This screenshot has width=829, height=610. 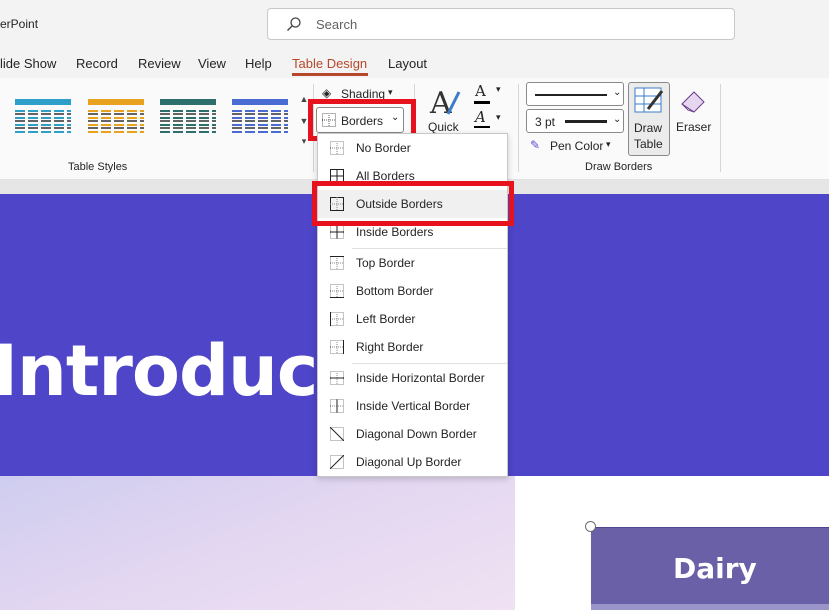 I want to click on text-outline-color-bar, so click(x=482, y=127).